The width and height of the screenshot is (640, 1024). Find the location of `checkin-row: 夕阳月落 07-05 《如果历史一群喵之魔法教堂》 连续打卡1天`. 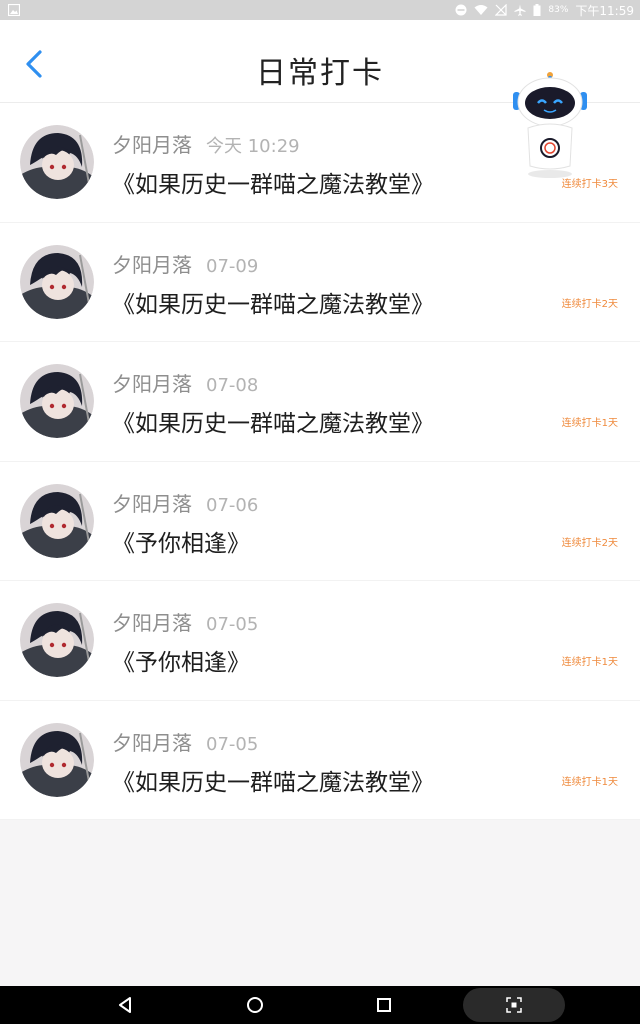

checkin-row: 夕阳月落 07-05 《如果历史一群喵之魔法教堂》 连续打卡1天 is located at coordinates (320, 760).